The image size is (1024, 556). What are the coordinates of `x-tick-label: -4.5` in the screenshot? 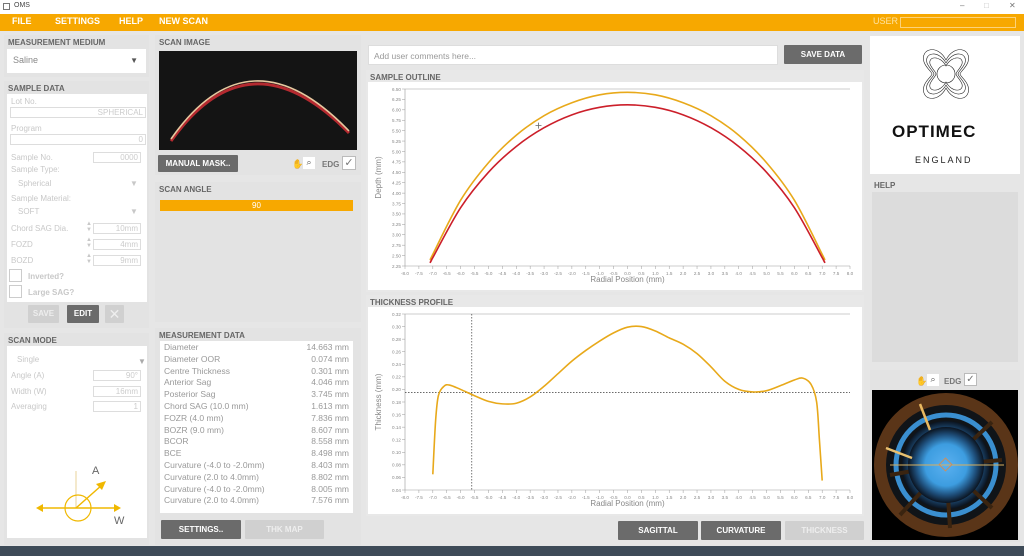 It's located at (502, 497).